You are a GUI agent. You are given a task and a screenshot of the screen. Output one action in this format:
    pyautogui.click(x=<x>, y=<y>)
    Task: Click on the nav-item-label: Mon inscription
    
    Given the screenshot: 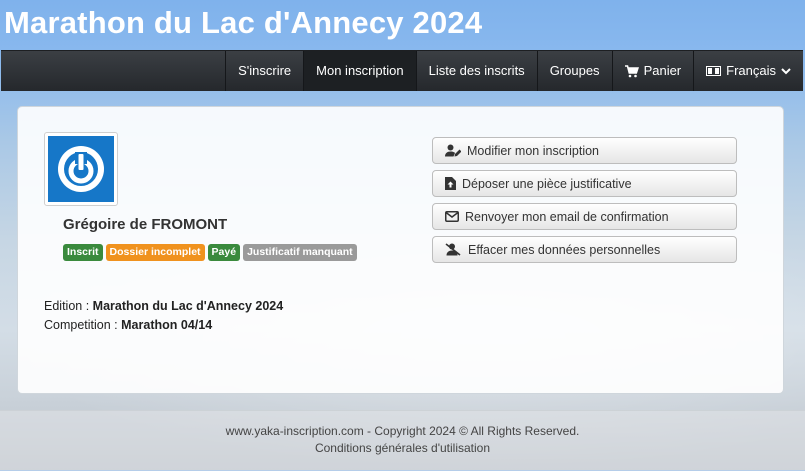 What is the action you would take?
    pyautogui.click(x=360, y=70)
    